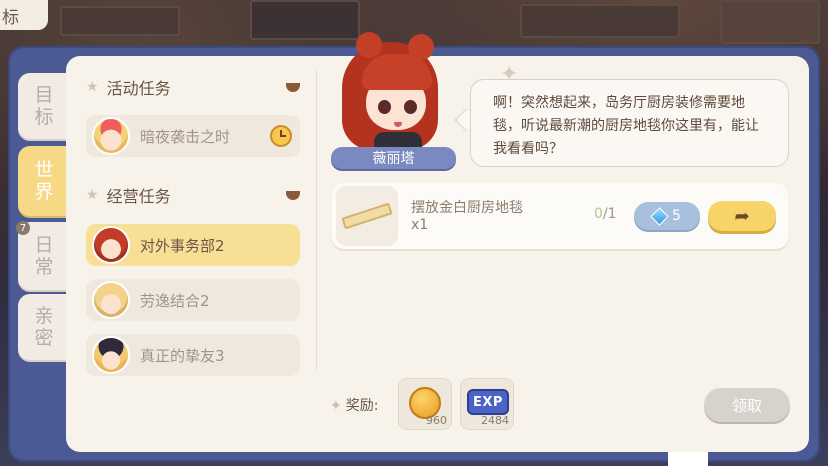 The width and height of the screenshot is (828, 466). What do you see at coordinates (495, 420) in the screenshot?
I see `reward-exp-amount: 2484` at bounding box center [495, 420].